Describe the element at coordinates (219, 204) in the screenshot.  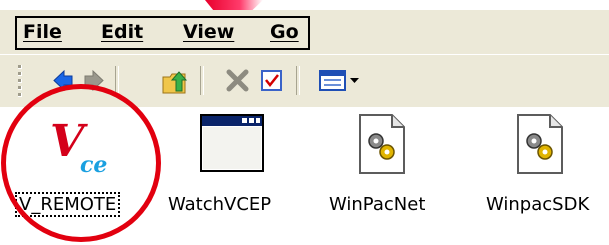
I see `file-label-watchvcep: WatchVCEP` at that location.